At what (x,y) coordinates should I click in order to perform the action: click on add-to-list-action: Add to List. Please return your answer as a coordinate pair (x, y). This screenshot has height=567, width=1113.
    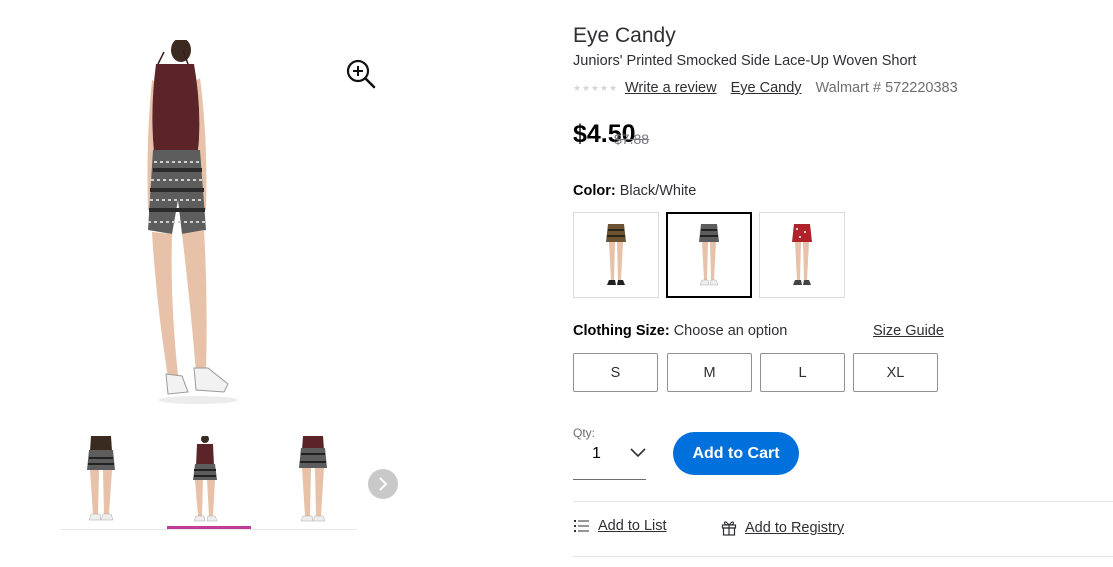
    Looking at the image, I should click on (620, 526).